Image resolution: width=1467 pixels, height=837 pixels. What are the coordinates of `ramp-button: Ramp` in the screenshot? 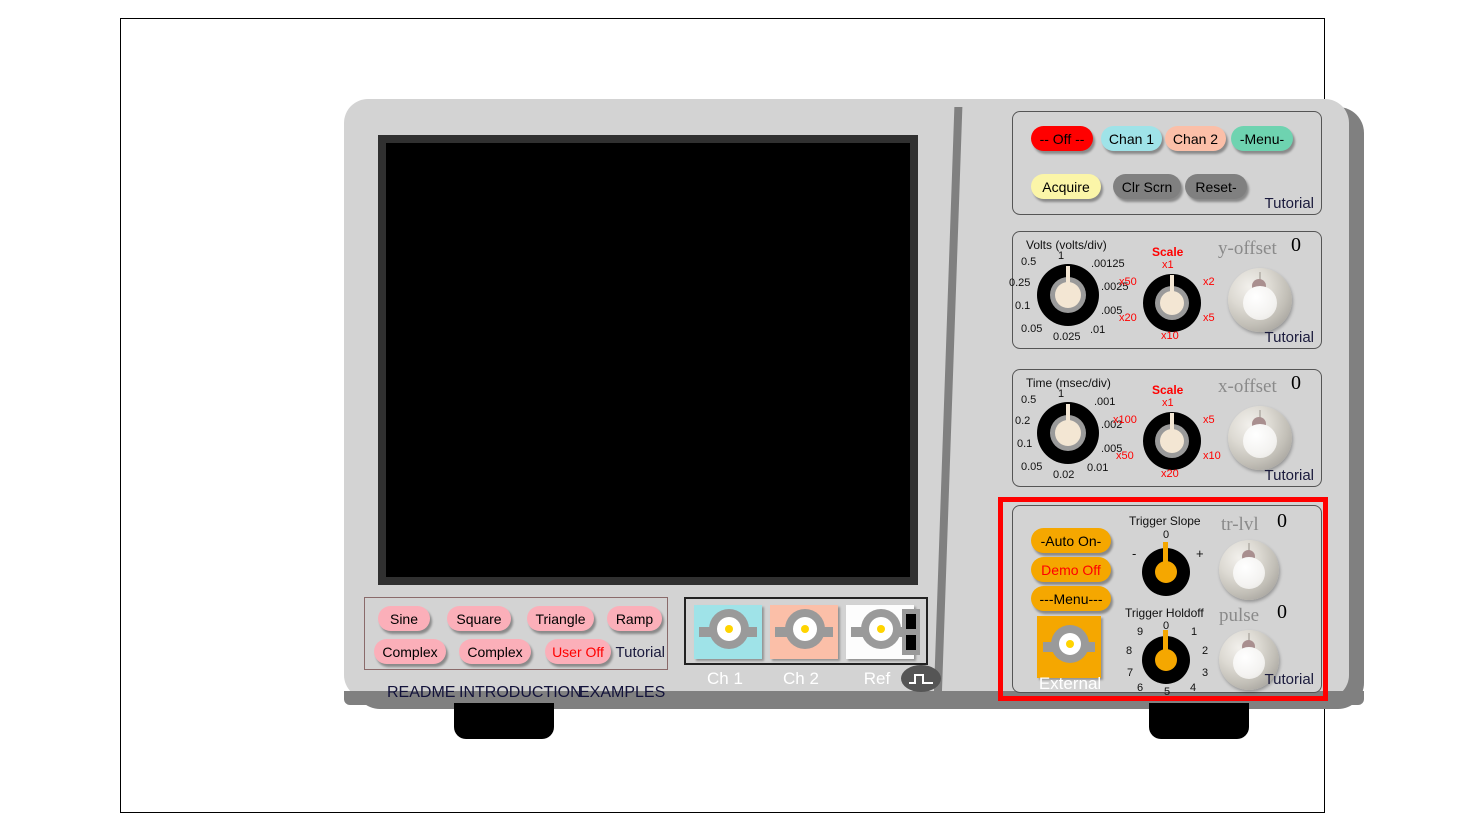 It's located at (634, 618).